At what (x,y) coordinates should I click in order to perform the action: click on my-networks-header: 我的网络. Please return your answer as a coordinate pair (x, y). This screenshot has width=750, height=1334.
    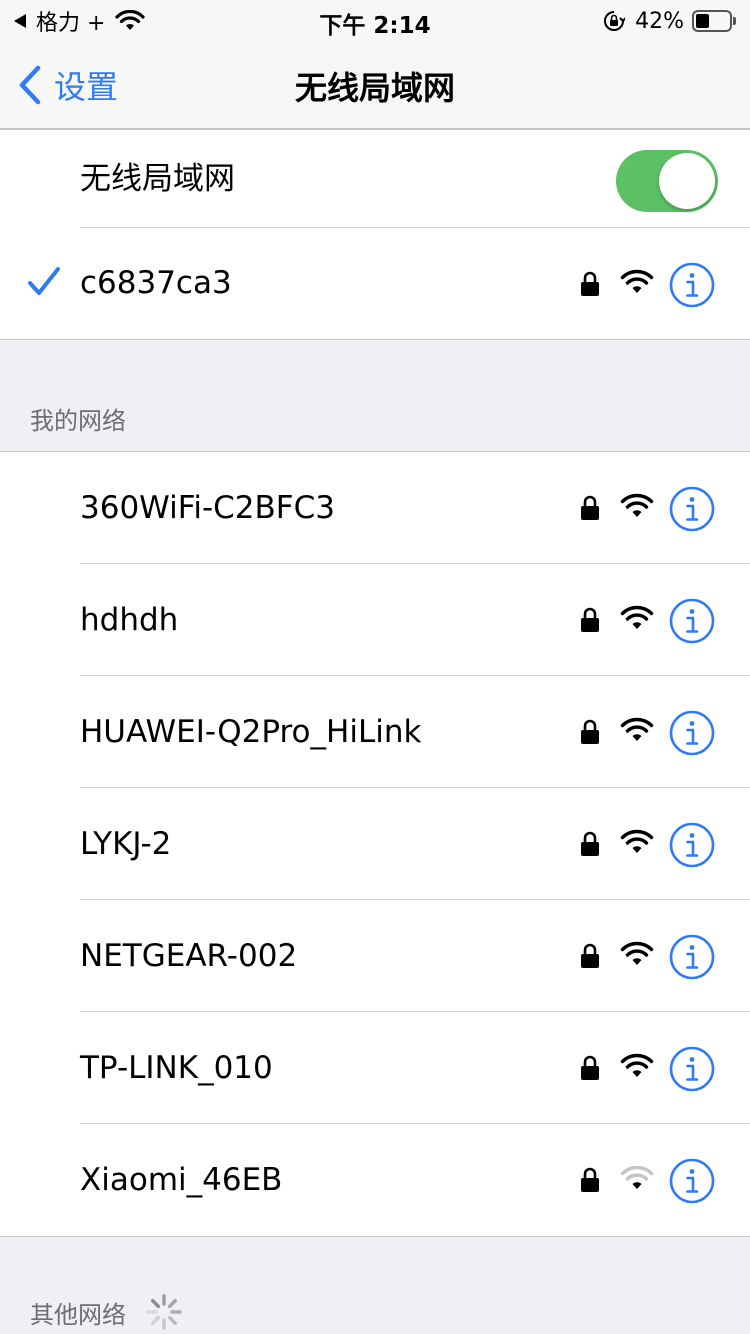
    Looking at the image, I should click on (78, 418).